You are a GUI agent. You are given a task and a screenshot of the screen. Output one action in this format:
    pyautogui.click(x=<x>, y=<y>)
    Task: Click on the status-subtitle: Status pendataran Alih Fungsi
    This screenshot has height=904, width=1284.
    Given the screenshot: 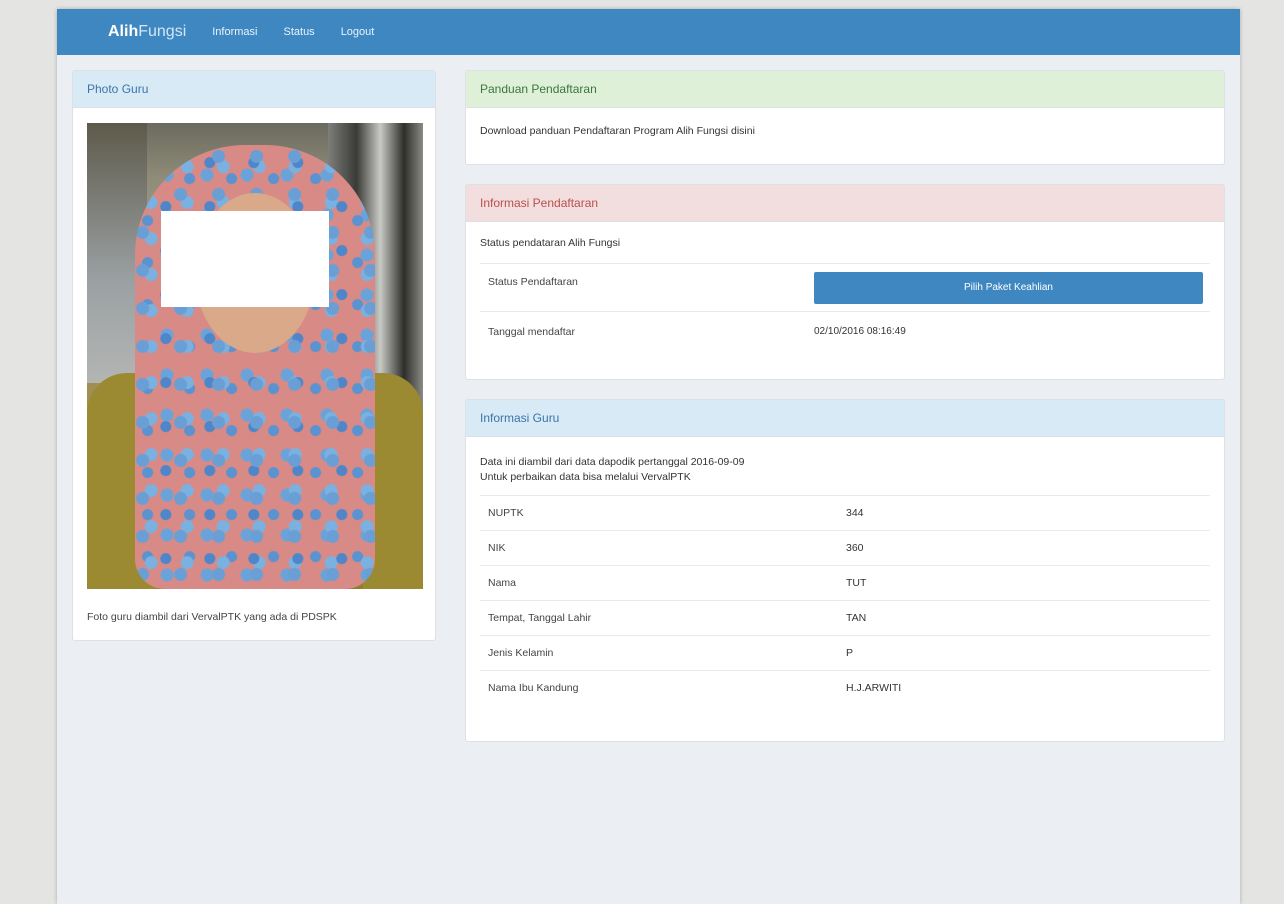 What is the action you would take?
    pyautogui.click(x=550, y=243)
    